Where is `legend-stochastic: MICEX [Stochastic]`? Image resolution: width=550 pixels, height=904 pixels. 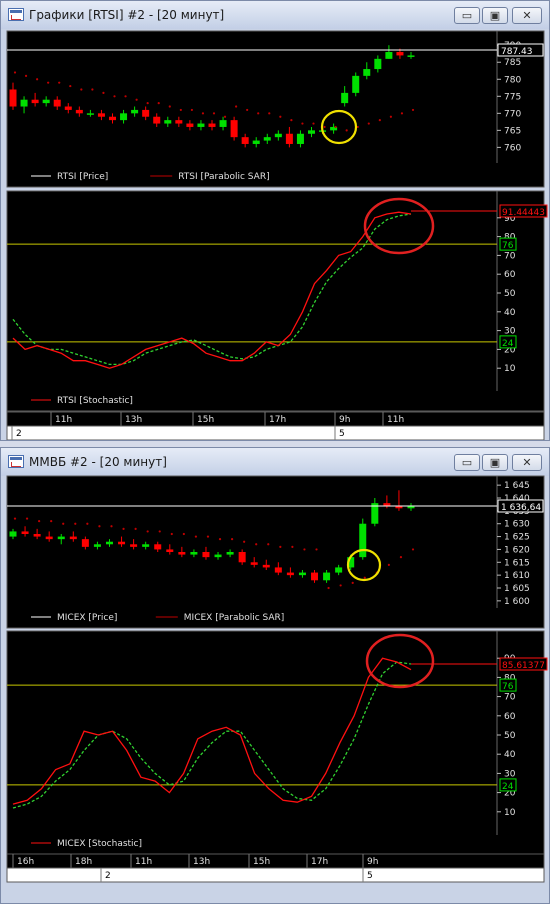
legend-stochastic: MICEX [Stochastic] is located at coordinates (99, 844).